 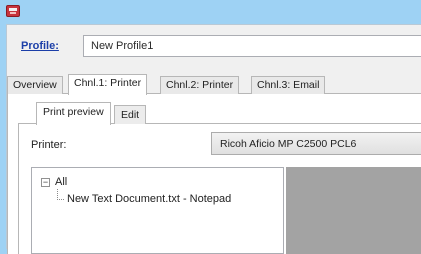 What do you see at coordinates (40, 46) in the screenshot?
I see `profile-link: Profile:` at bounding box center [40, 46].